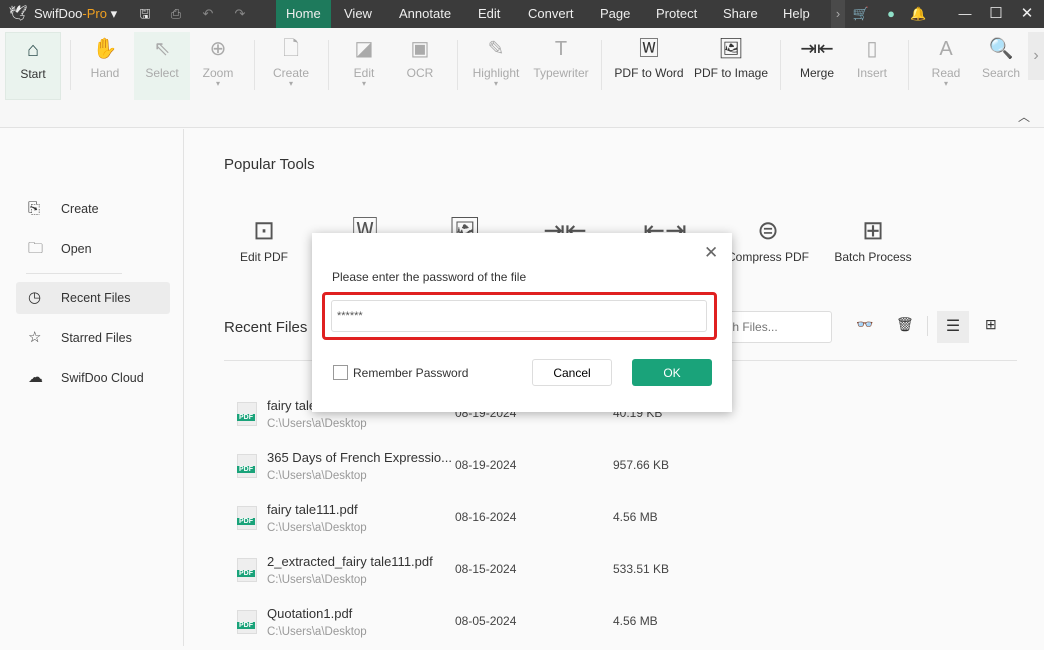 This screenshot has width=1044, height=650. Describe the element at coordinates (264, 230) in the screenshot. I see `edit-pdf-icon: ⊡` at that location.